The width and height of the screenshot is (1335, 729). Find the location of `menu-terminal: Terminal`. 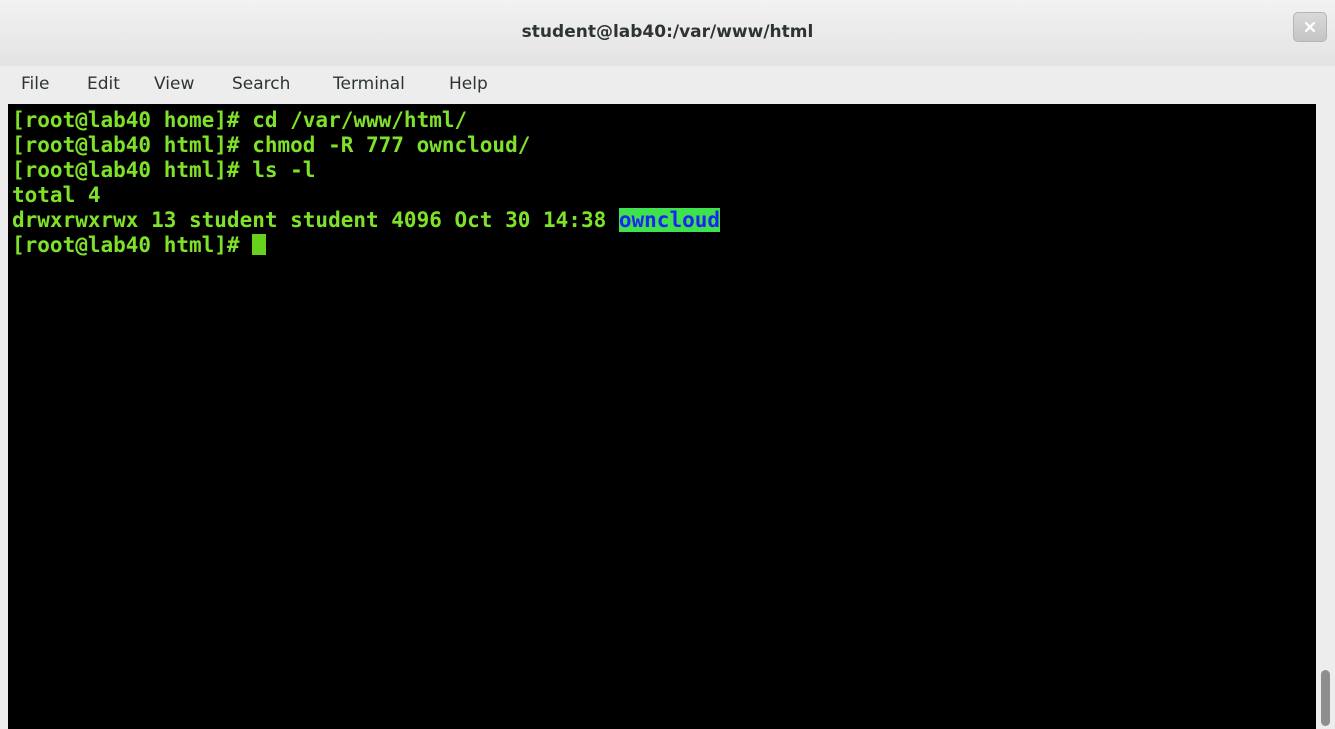

menu-terminal: Terminal is located at coordinates (369, 84).